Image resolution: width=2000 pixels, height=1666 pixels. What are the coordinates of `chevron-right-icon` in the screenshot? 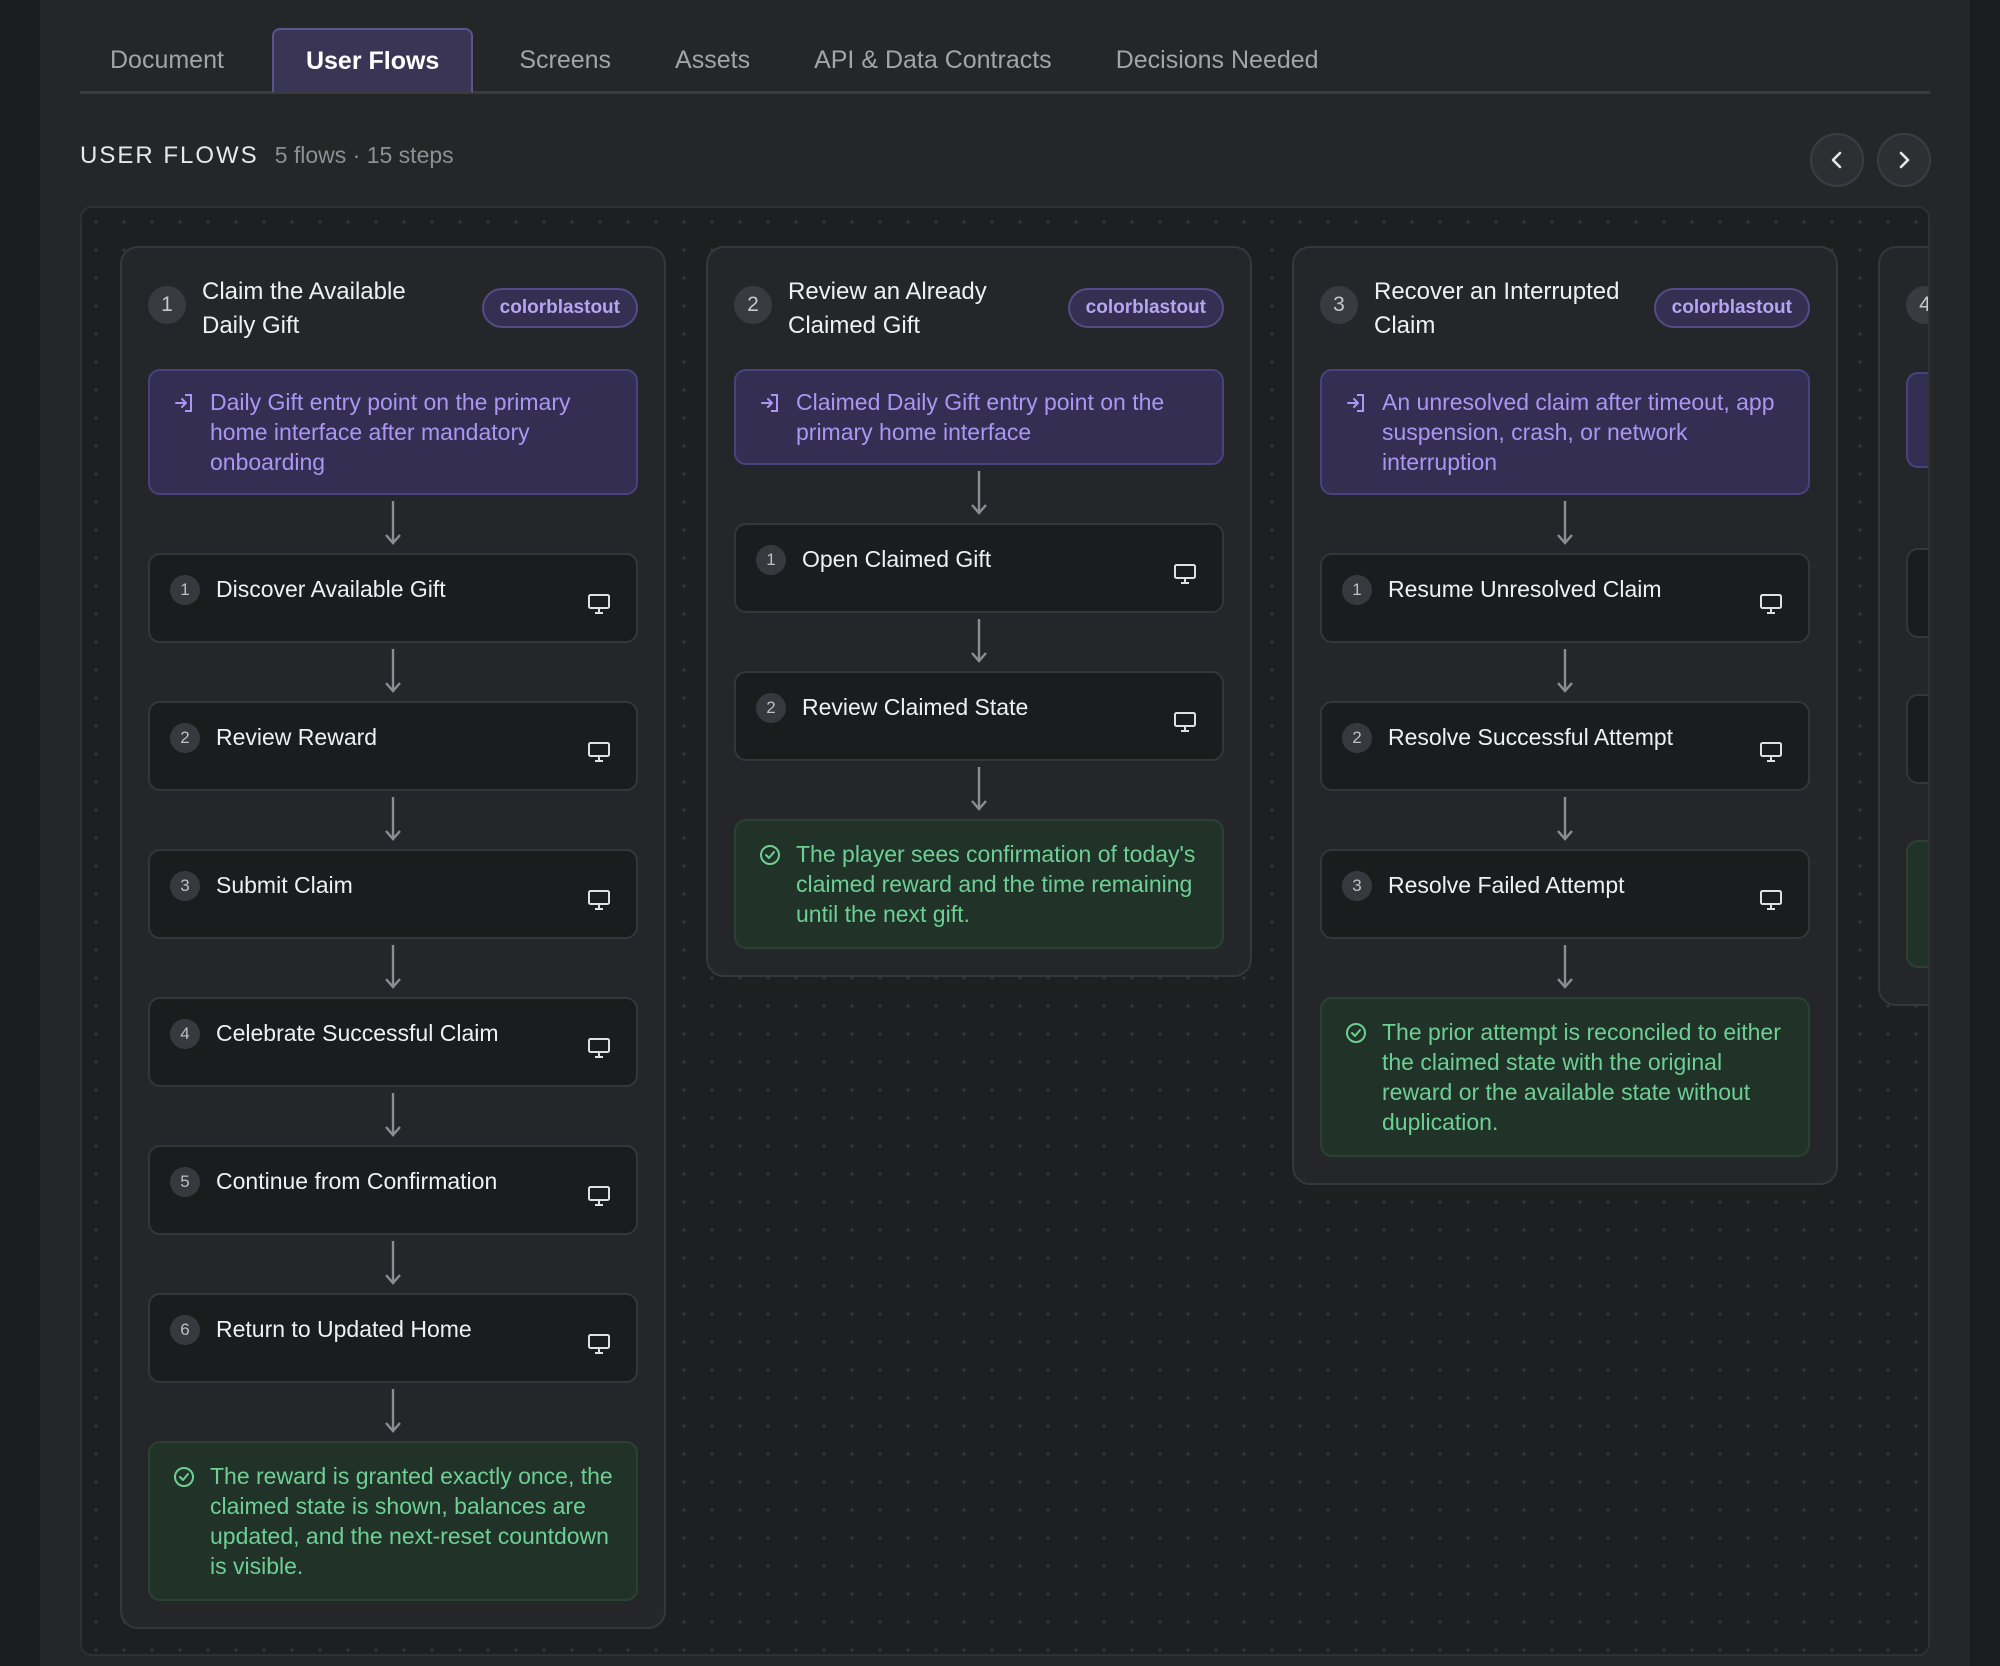 It's located at (1904, 160).